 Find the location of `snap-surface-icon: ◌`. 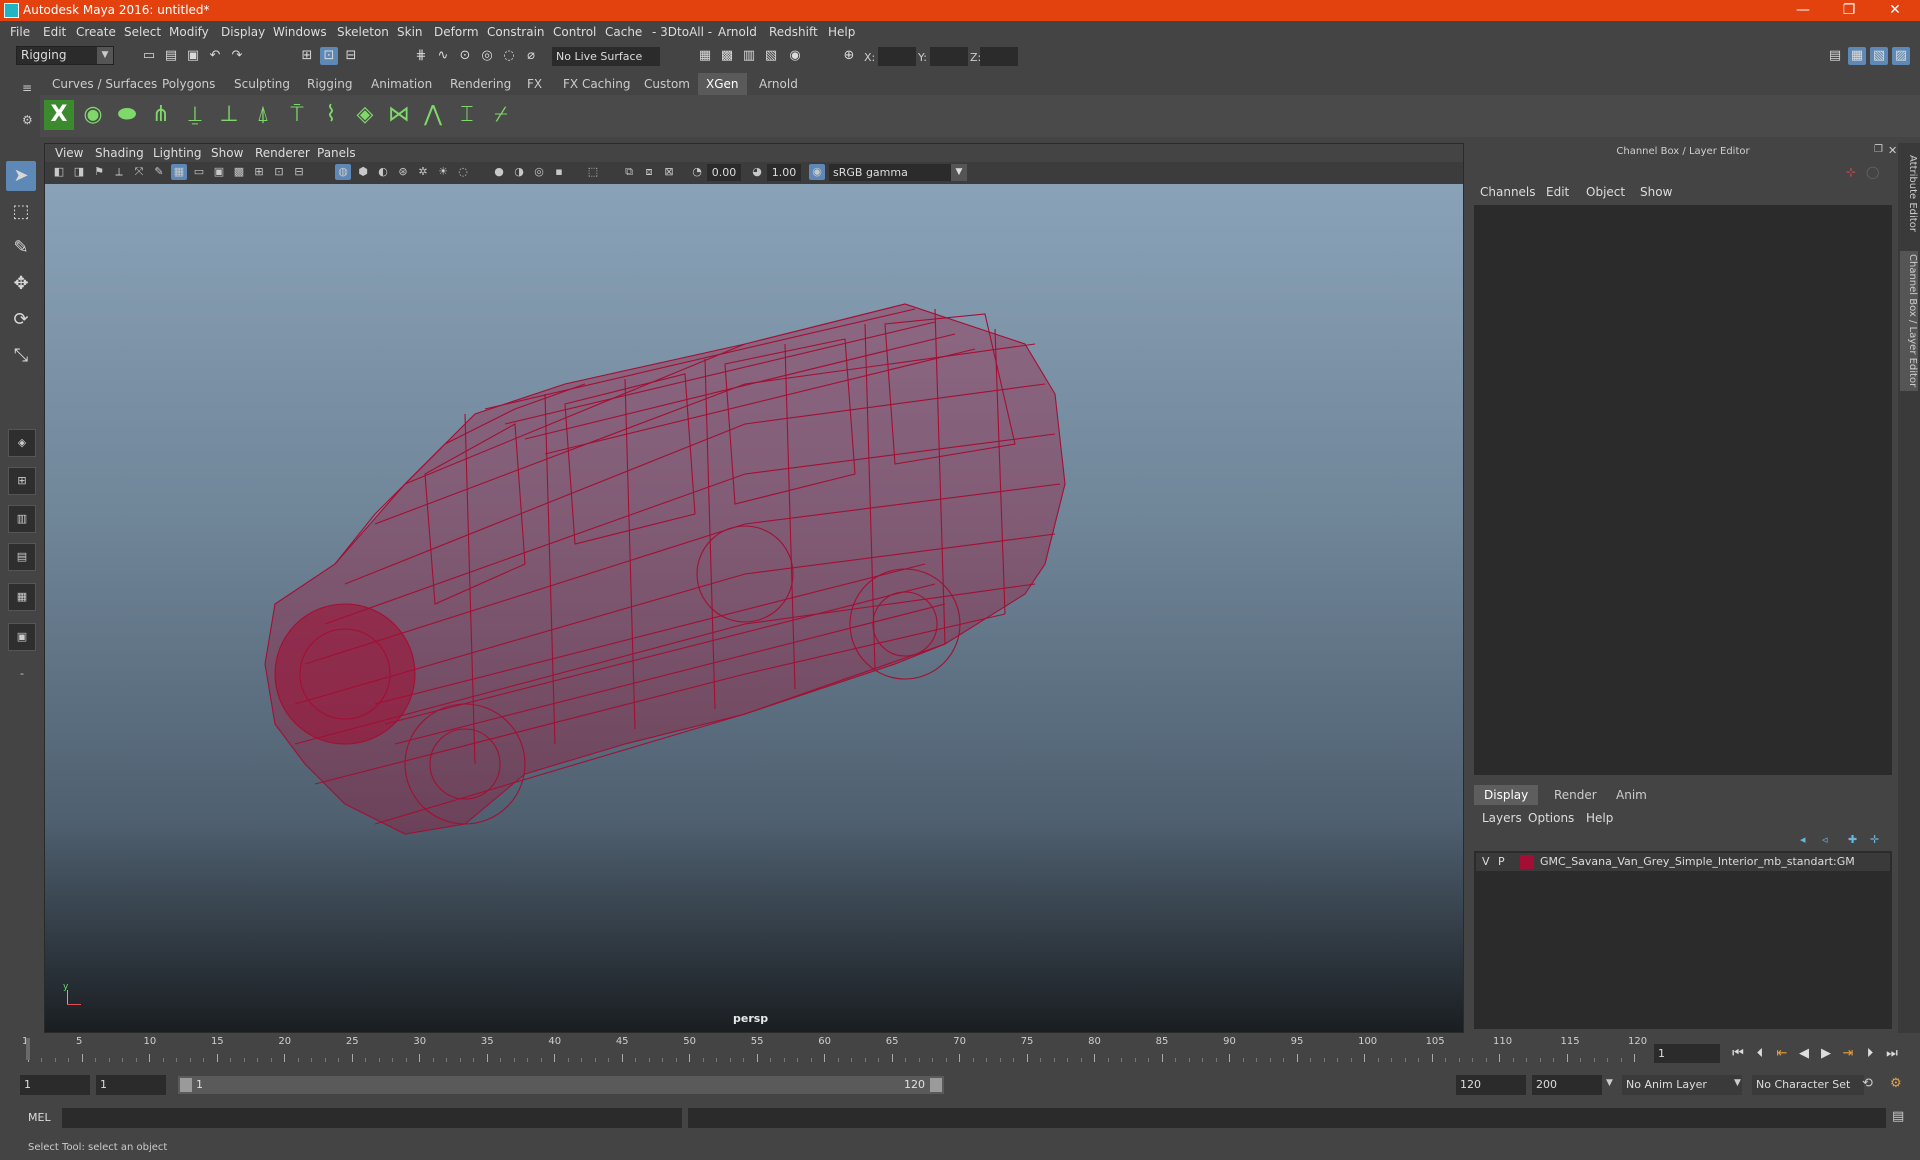

snap-surface-icon: ◌ is located at coordinates (509, 56).